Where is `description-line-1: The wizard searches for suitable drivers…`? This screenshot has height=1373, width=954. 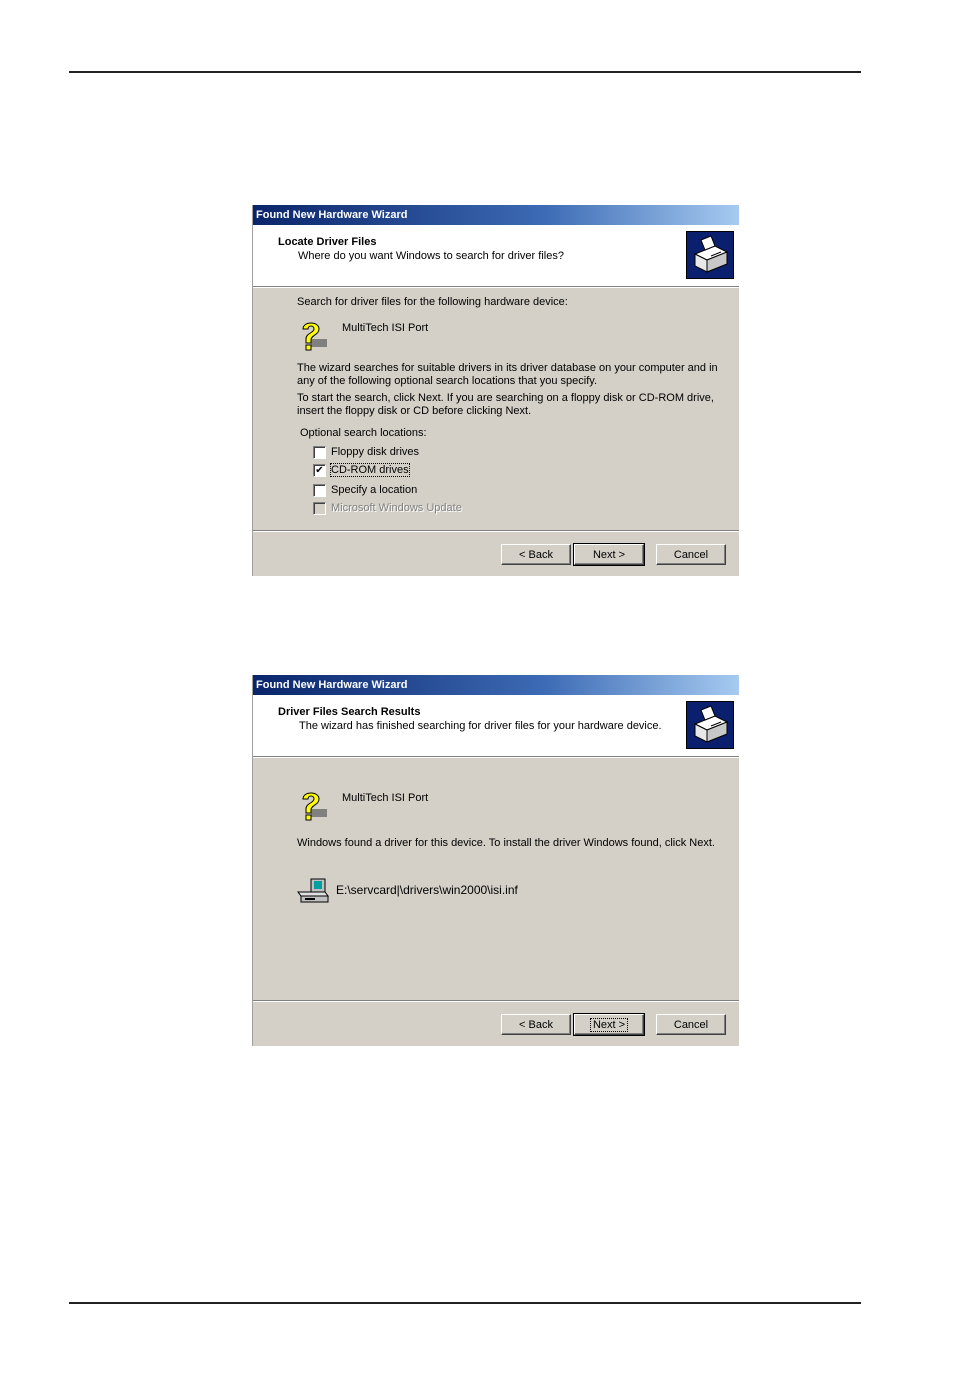
description-line-1: The wizard searches for suitable drivers… is located at coordinates (507, 368).